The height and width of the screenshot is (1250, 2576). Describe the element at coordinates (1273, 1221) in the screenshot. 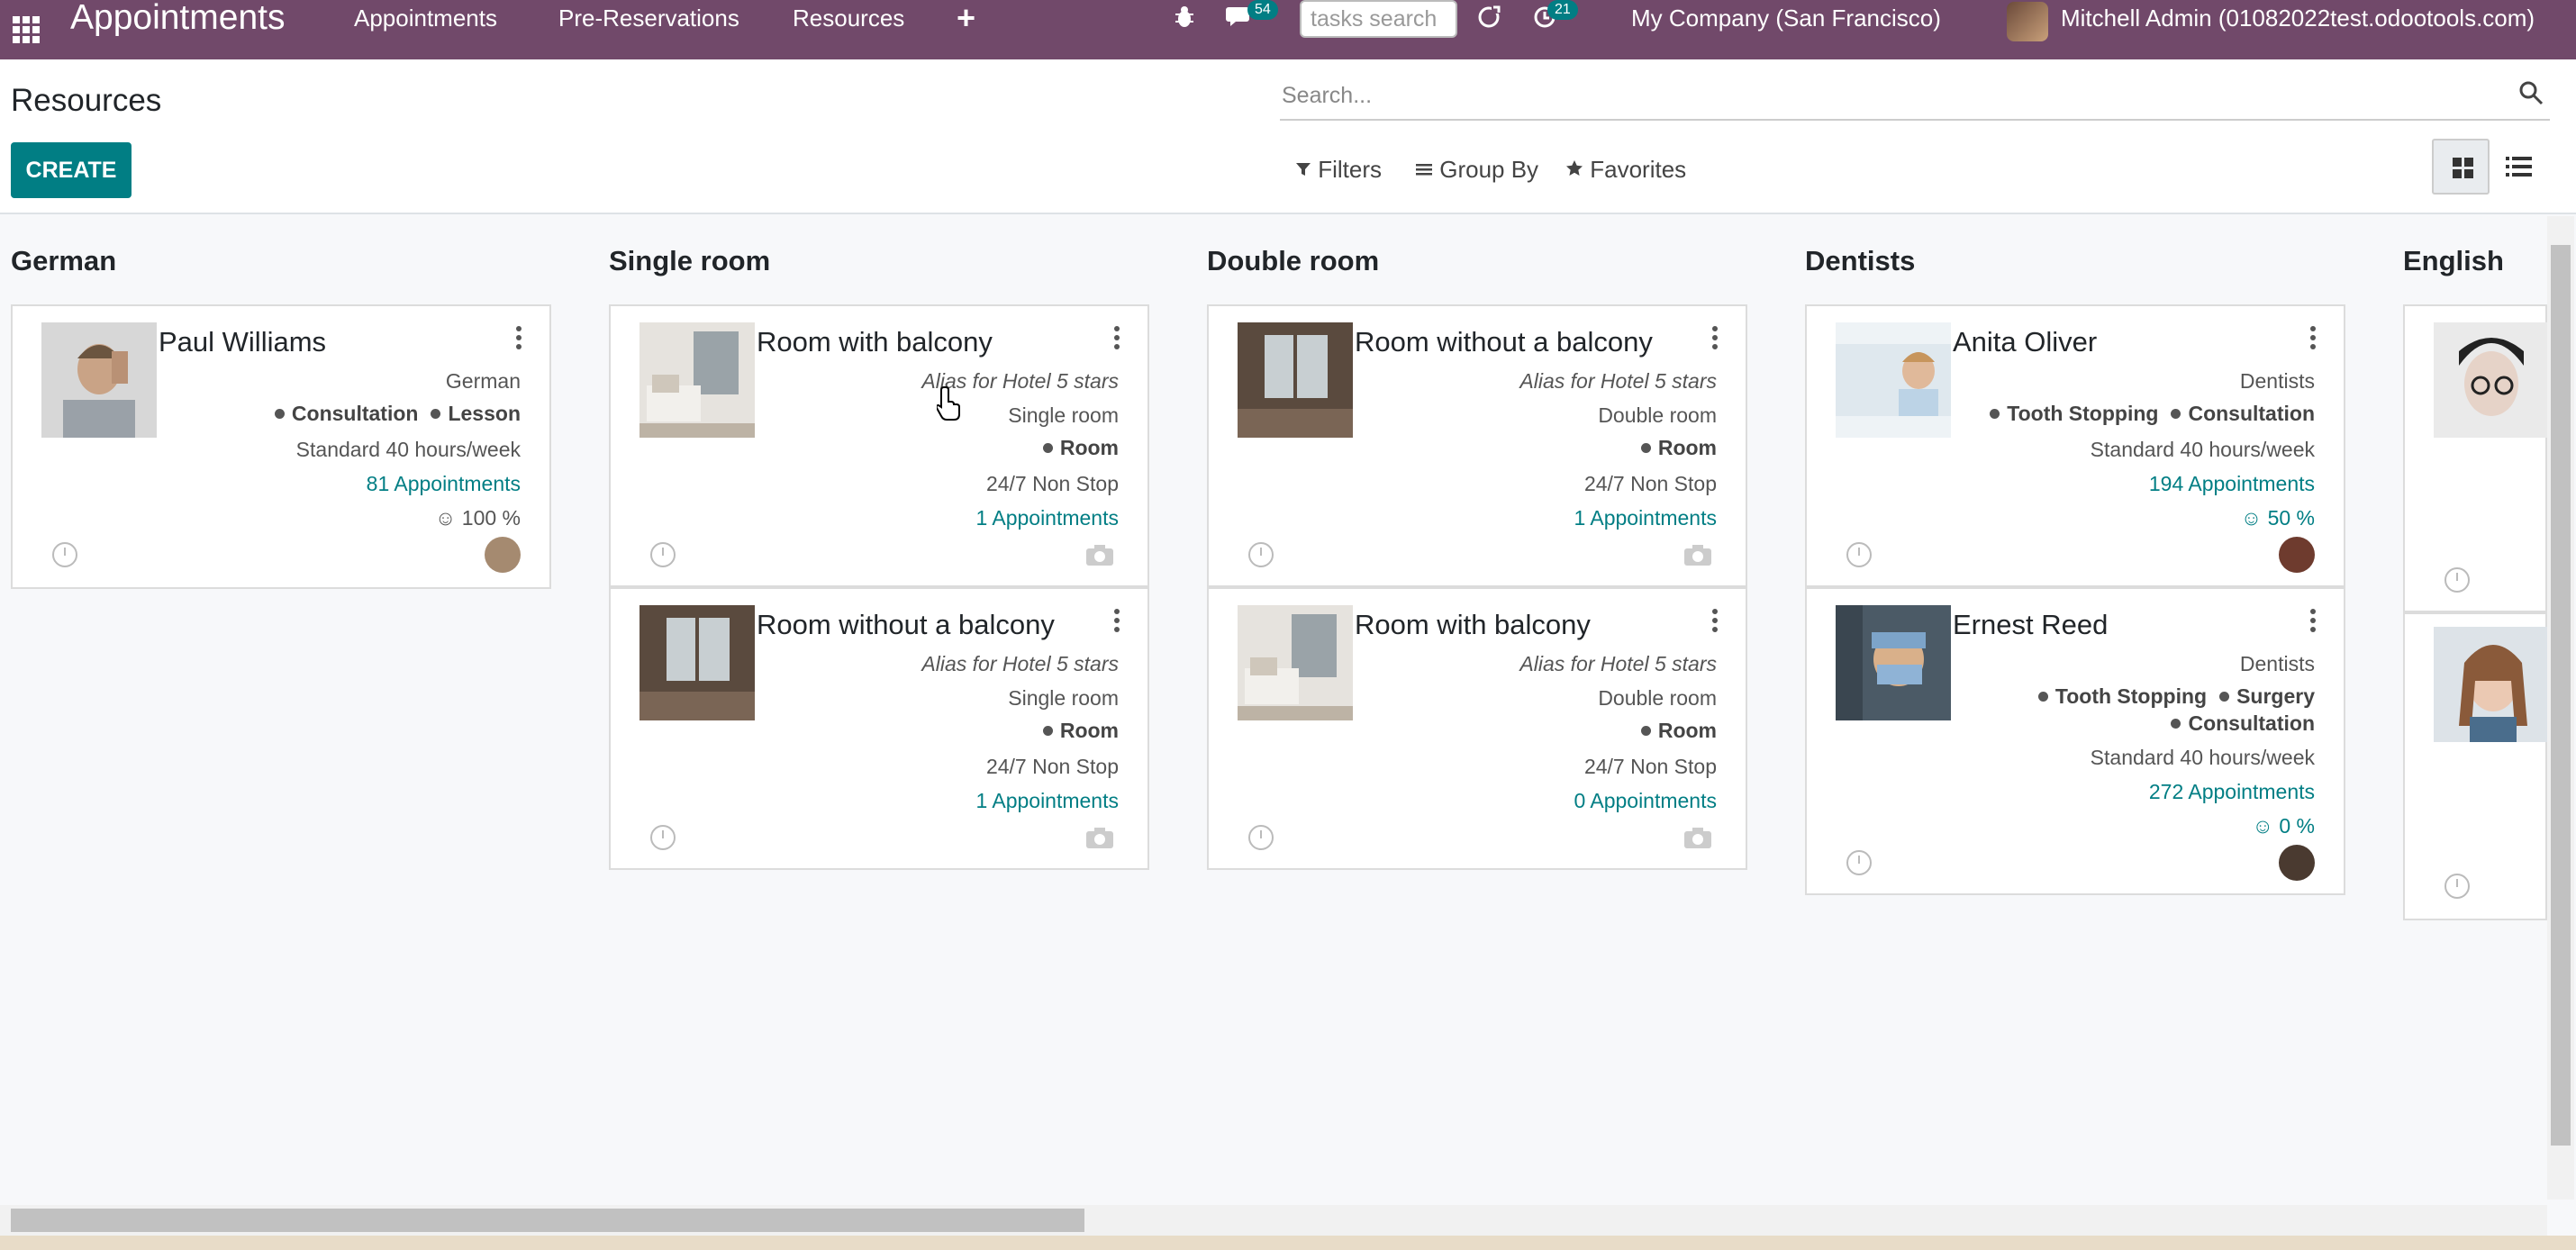

I see `horizontal-scrollbar` at that location.